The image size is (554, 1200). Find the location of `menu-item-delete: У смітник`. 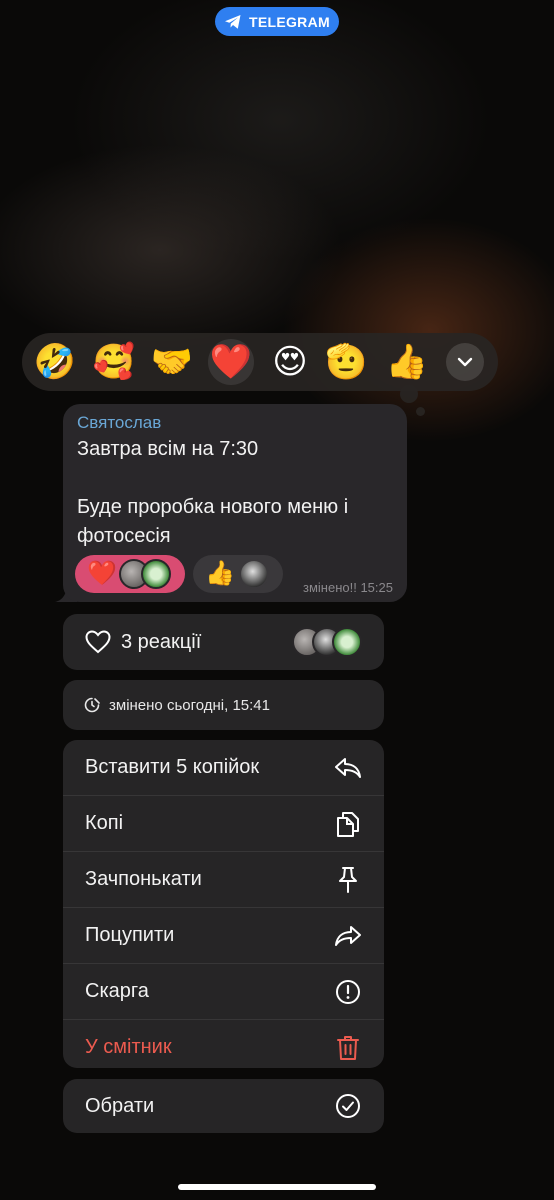

menu-item-delete: У смітник is located at coordinates (223, 1044).